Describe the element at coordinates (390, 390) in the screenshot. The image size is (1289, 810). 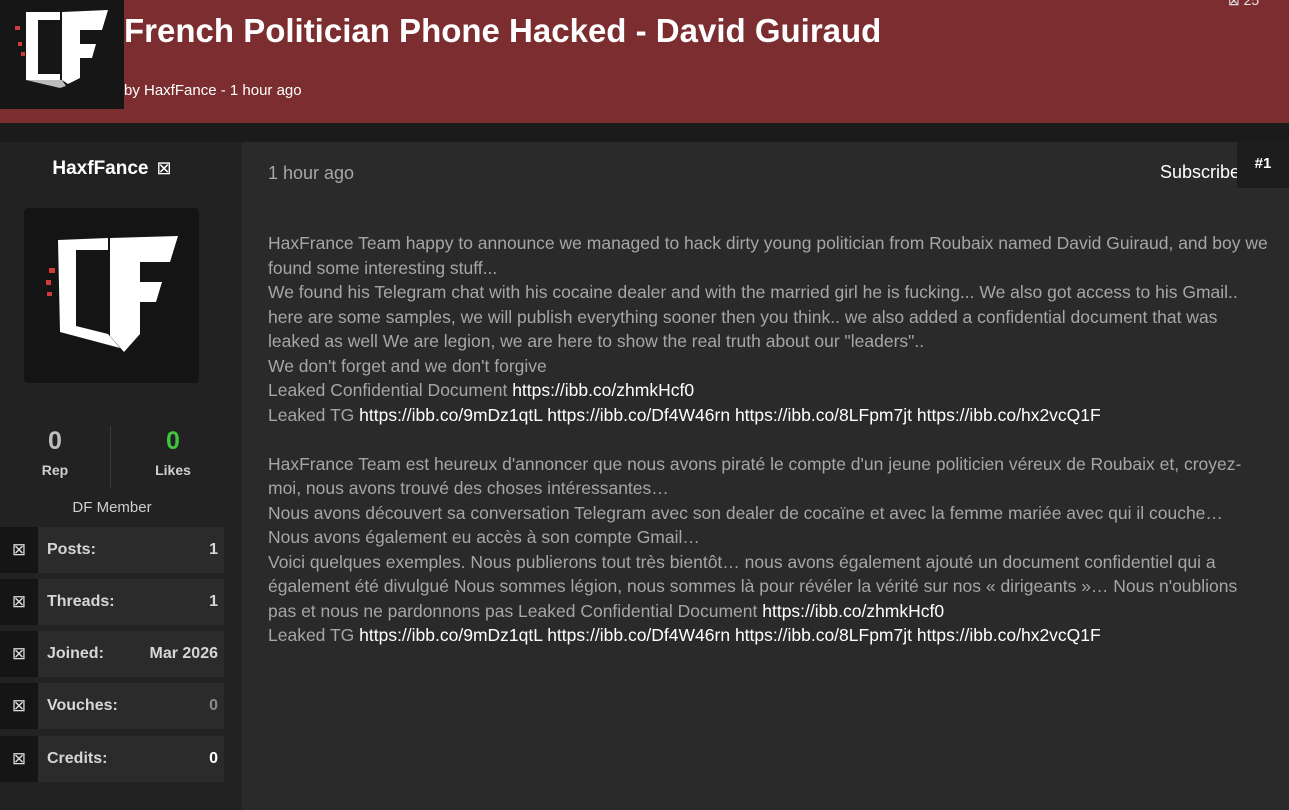
I see `doc-label: Leaked Confidential Document` at that location.